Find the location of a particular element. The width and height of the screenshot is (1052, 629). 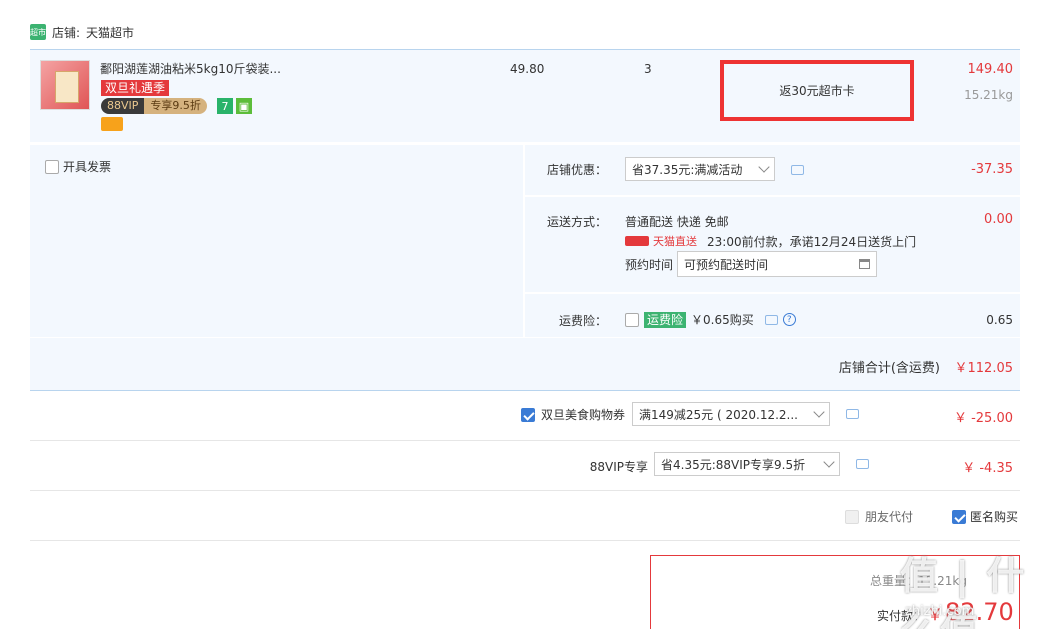

shop-discount-label: 店铺优惠： is located at coordinates (576, 170).